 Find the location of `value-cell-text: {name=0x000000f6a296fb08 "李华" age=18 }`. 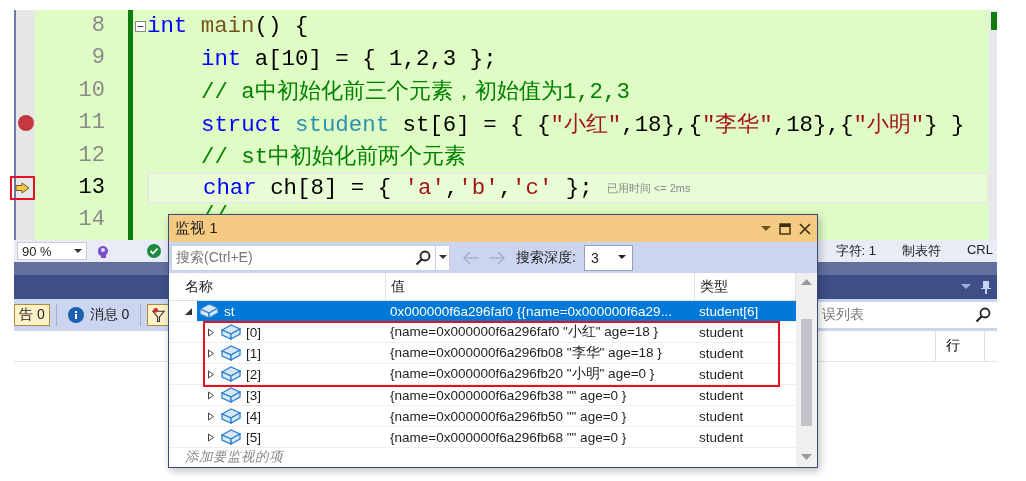

value-cell-text: {name=0x000000f6a296fb08 "李华" age=18 } is located at coordinates (526, 353).